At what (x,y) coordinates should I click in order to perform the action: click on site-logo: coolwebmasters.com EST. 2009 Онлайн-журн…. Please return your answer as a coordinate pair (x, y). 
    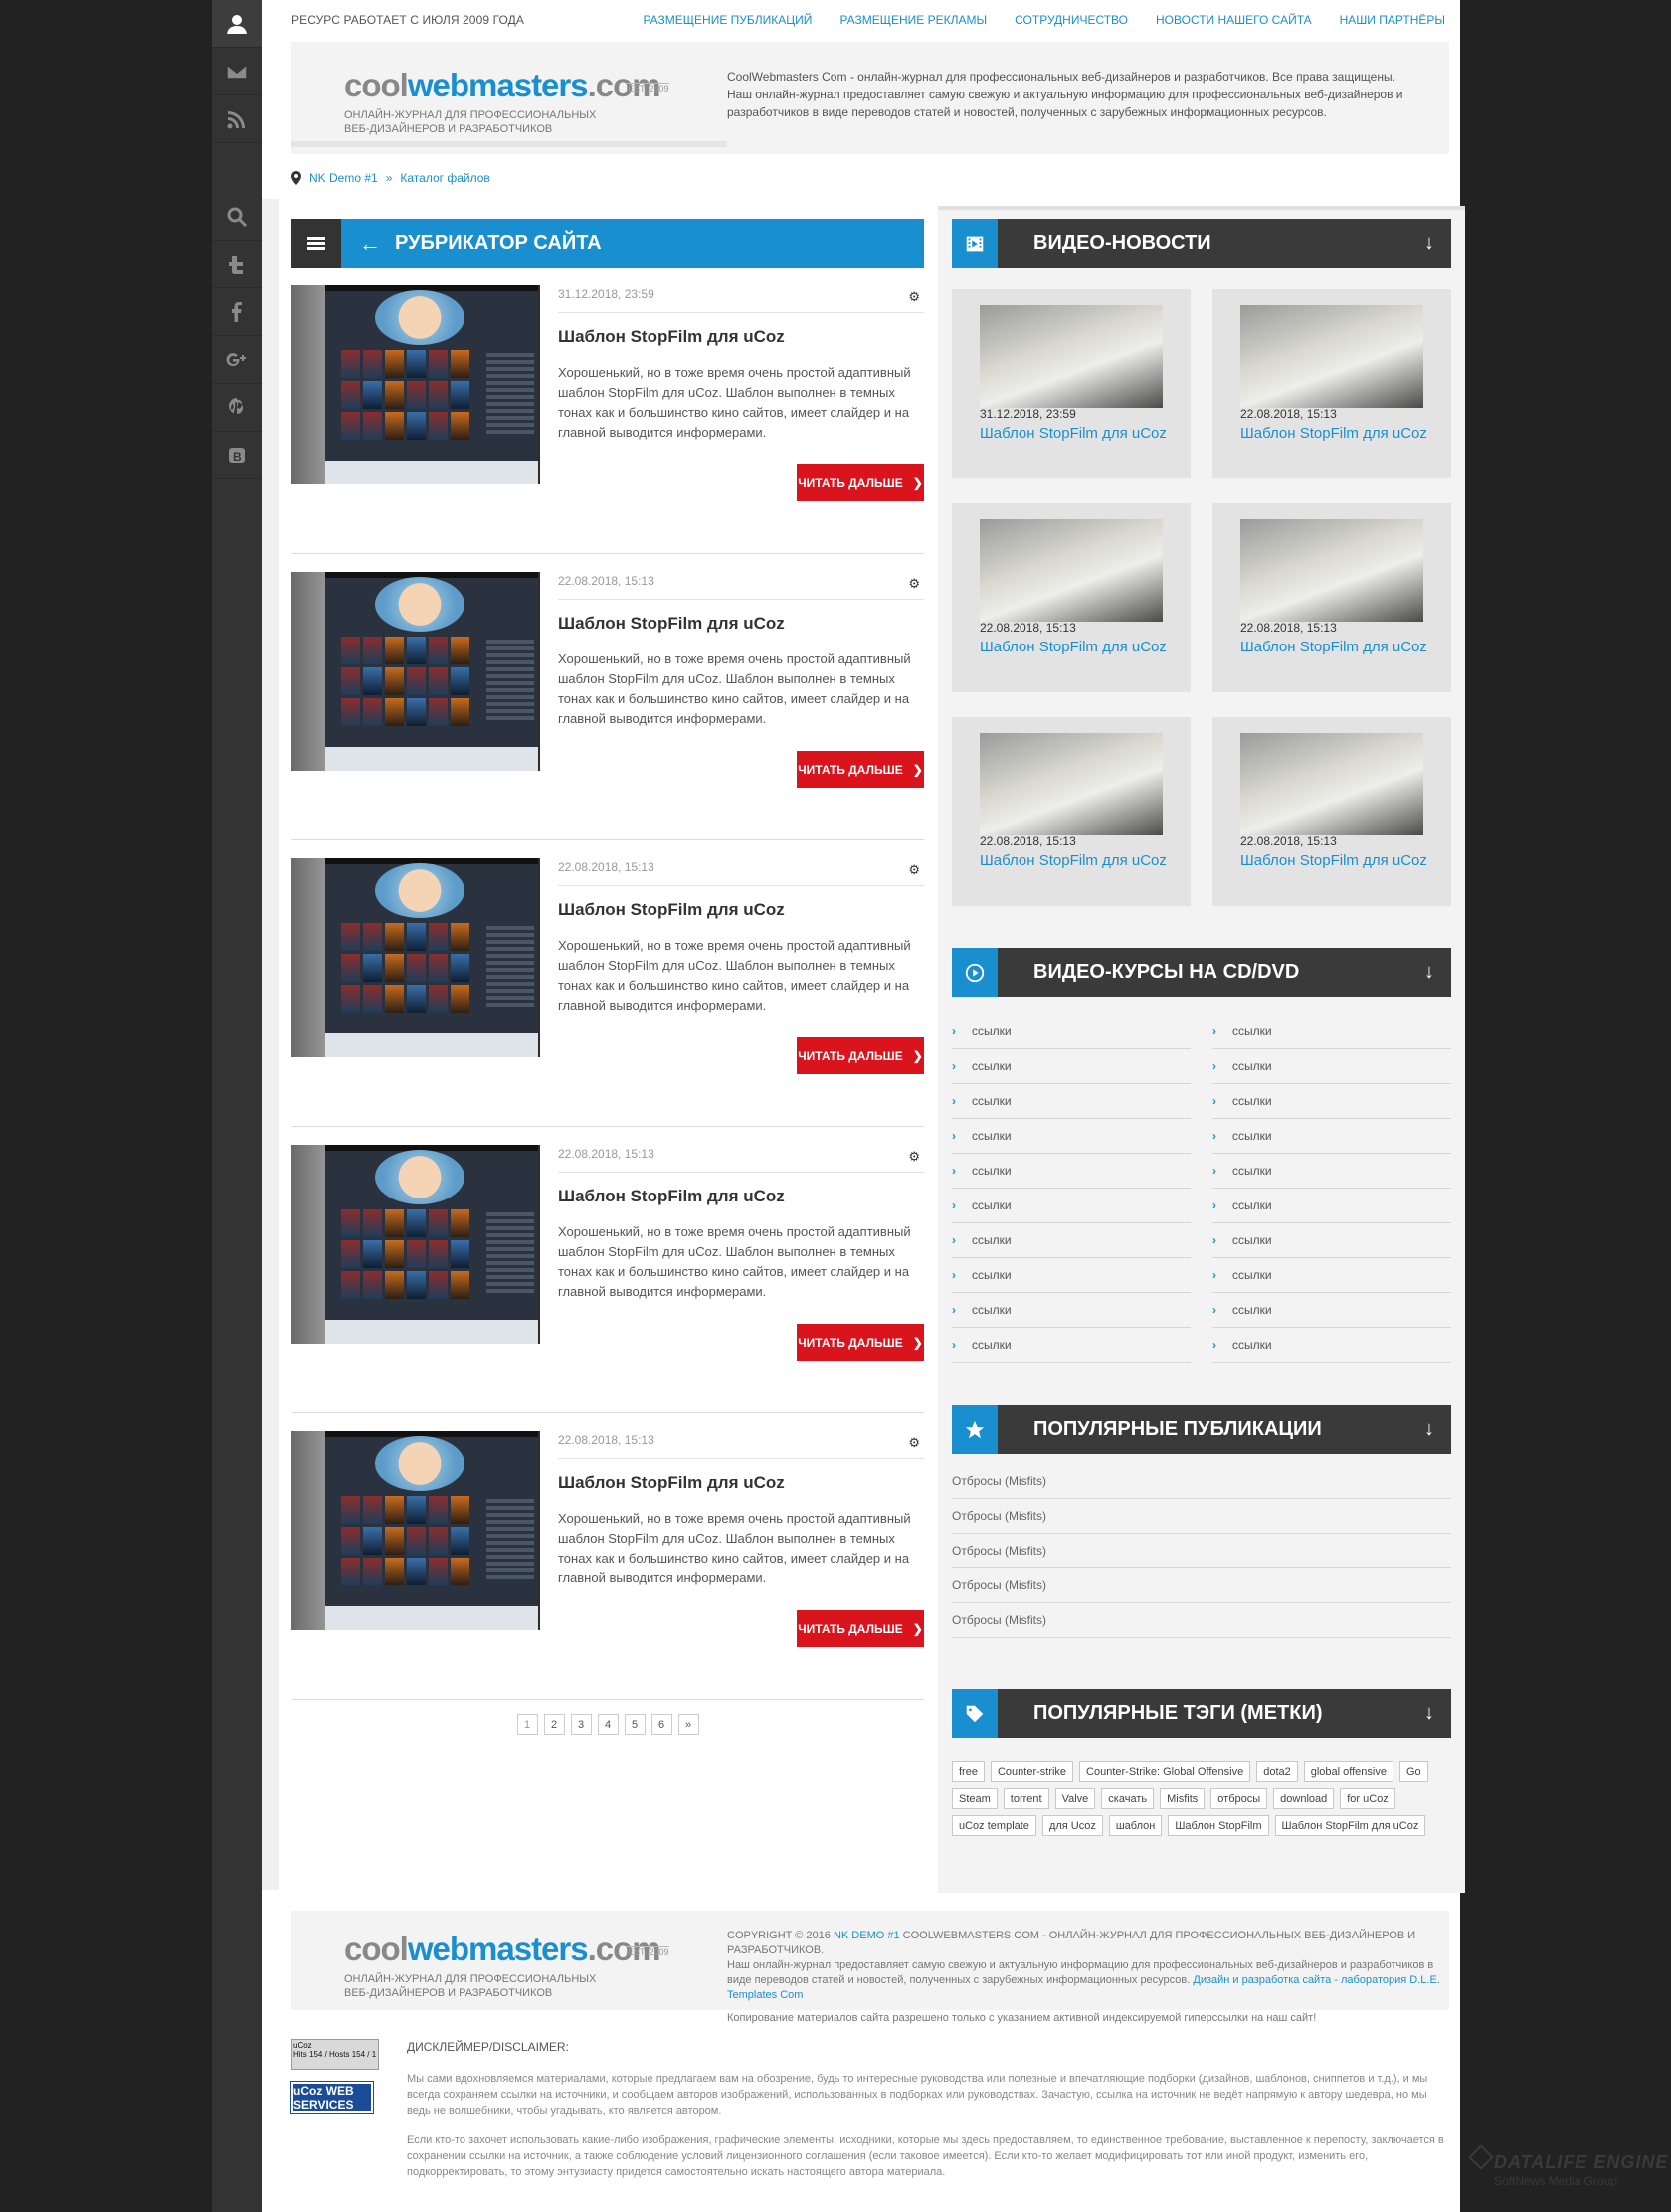
    Looking at the image, I should click on (523, 101).